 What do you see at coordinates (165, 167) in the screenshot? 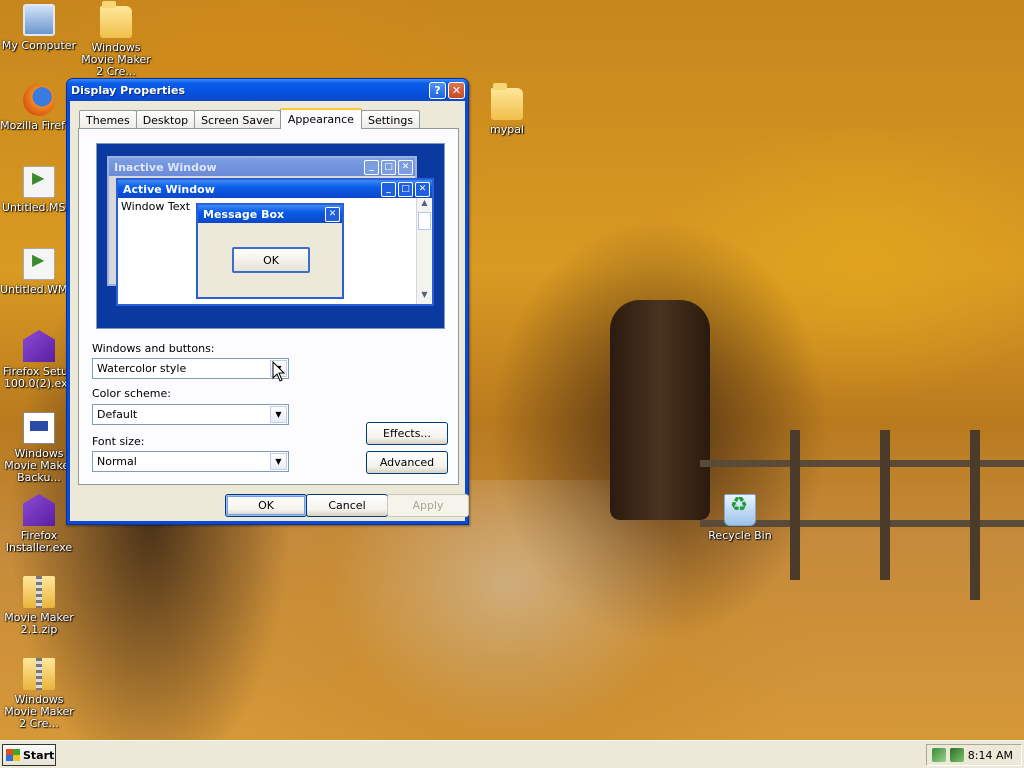
I see `preview-inactive-title: Inactive Window` at bounding box center [165, 167].